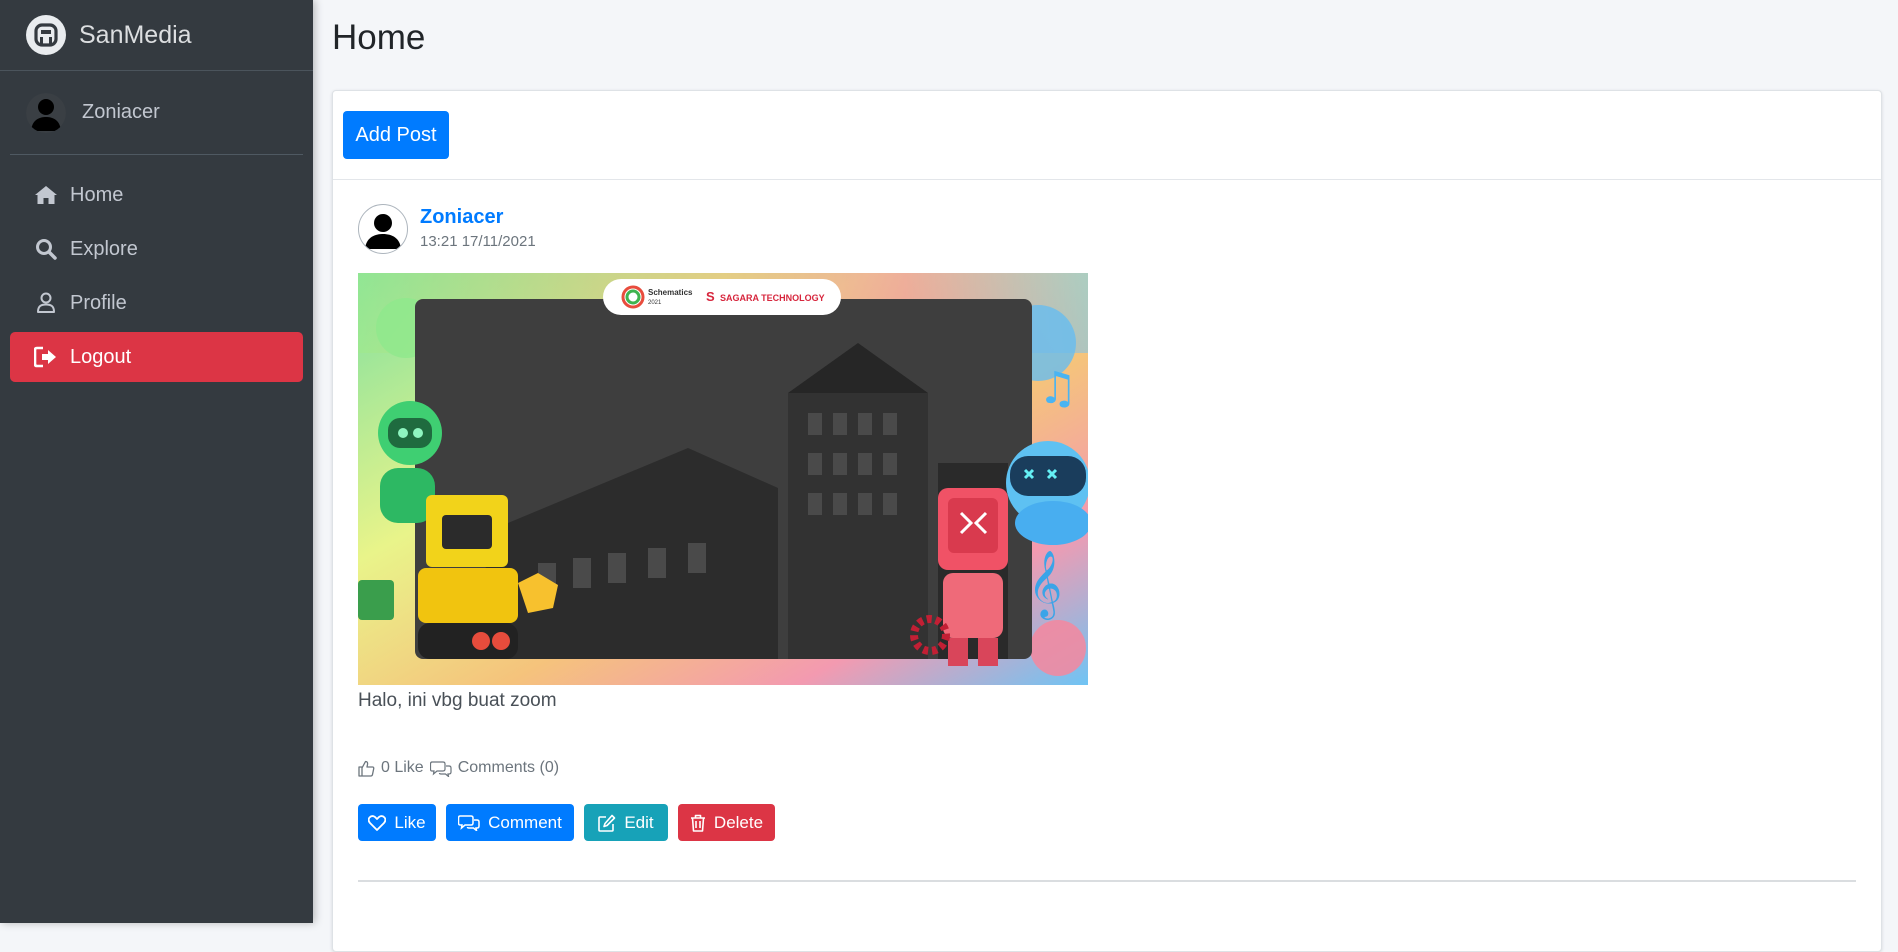 The width and height of the screenshot is (1898, 952). I want to click on like-button: Like, so click(397, 822).